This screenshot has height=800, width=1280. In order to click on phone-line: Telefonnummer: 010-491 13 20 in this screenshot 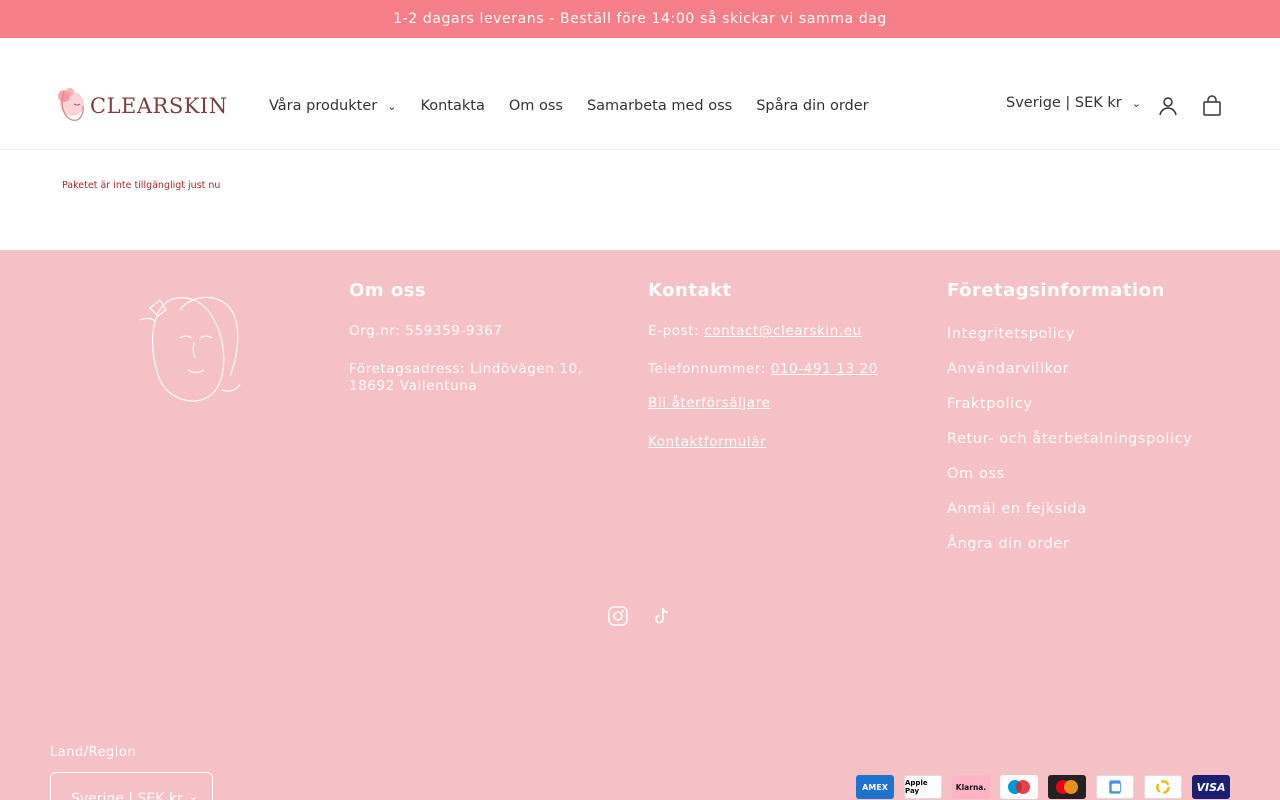, I will do `click(788, 369)`.